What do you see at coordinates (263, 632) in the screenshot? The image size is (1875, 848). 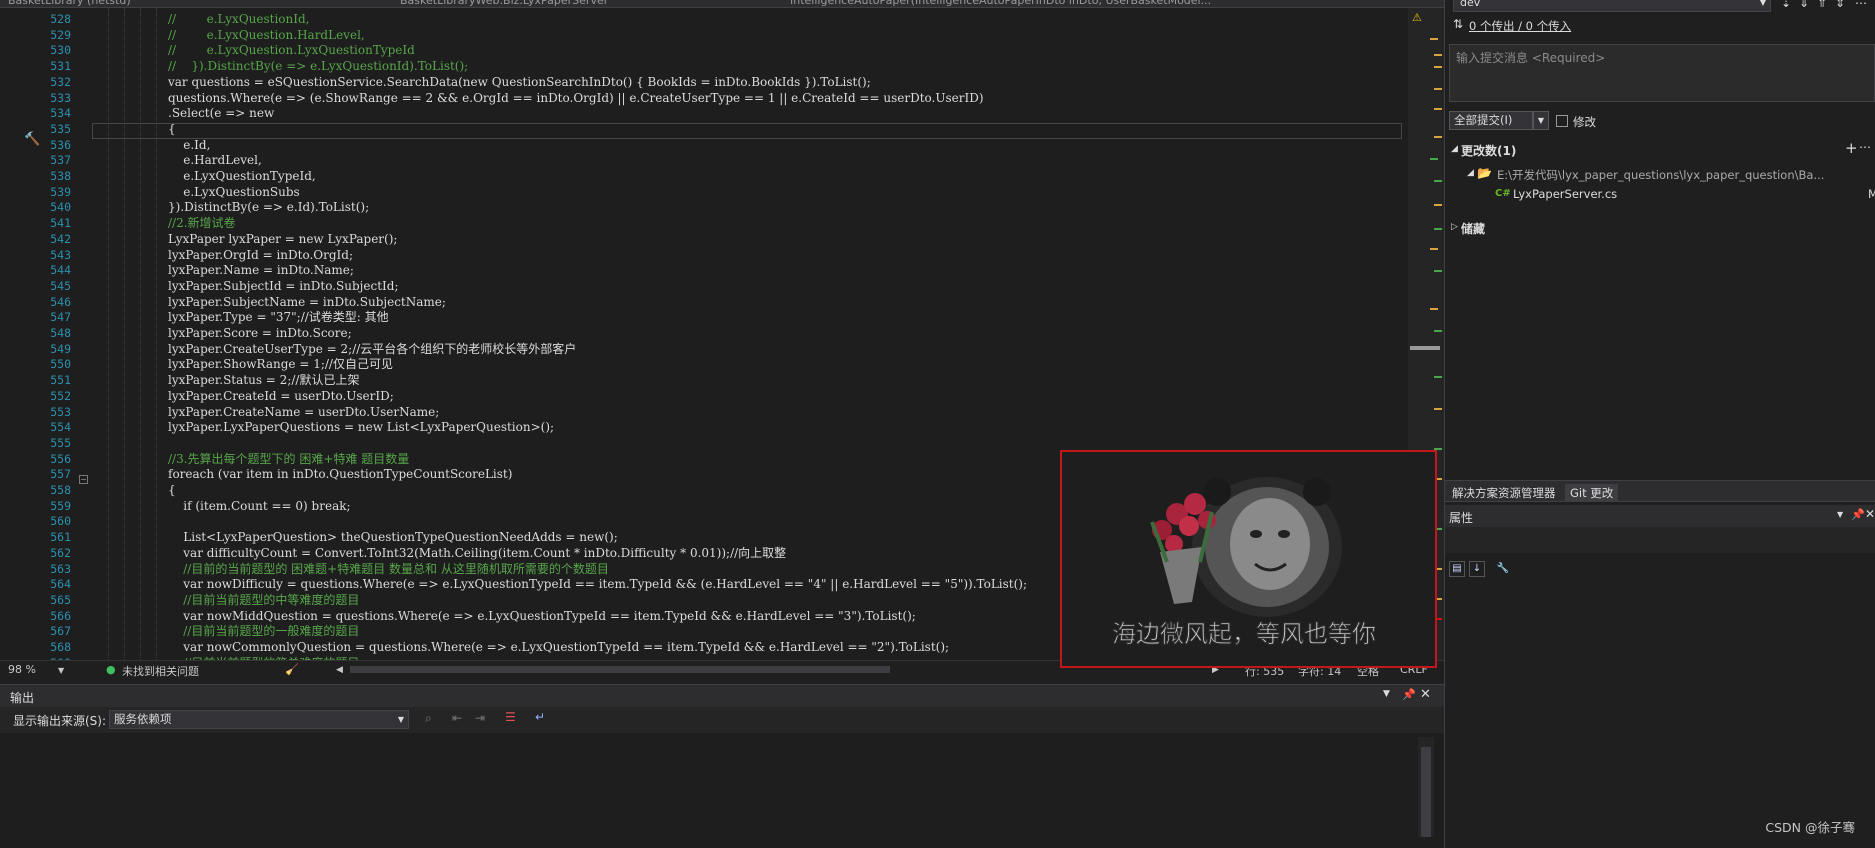 I see `code-line: //目前当前题型的一般难度的题目` at bounding box center [263, 632].